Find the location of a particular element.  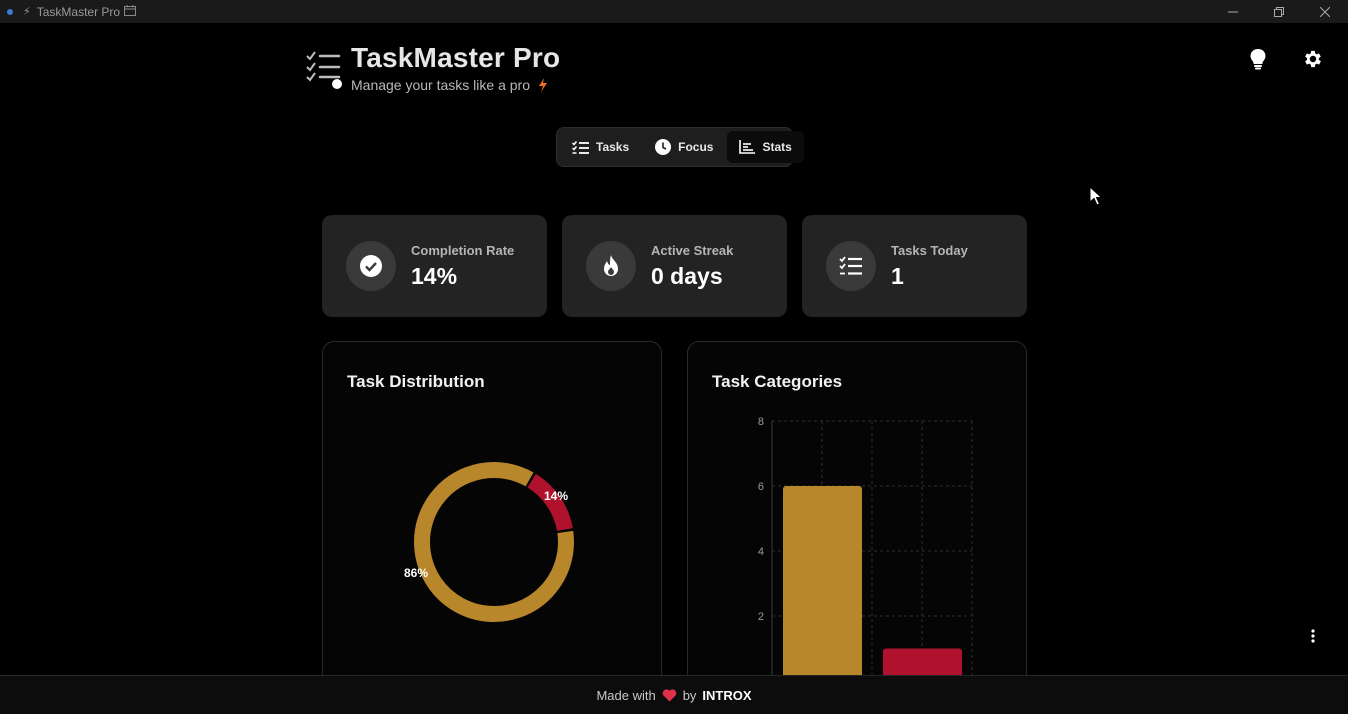

y-tick-label: 4 is located at coordinates (761, 552).